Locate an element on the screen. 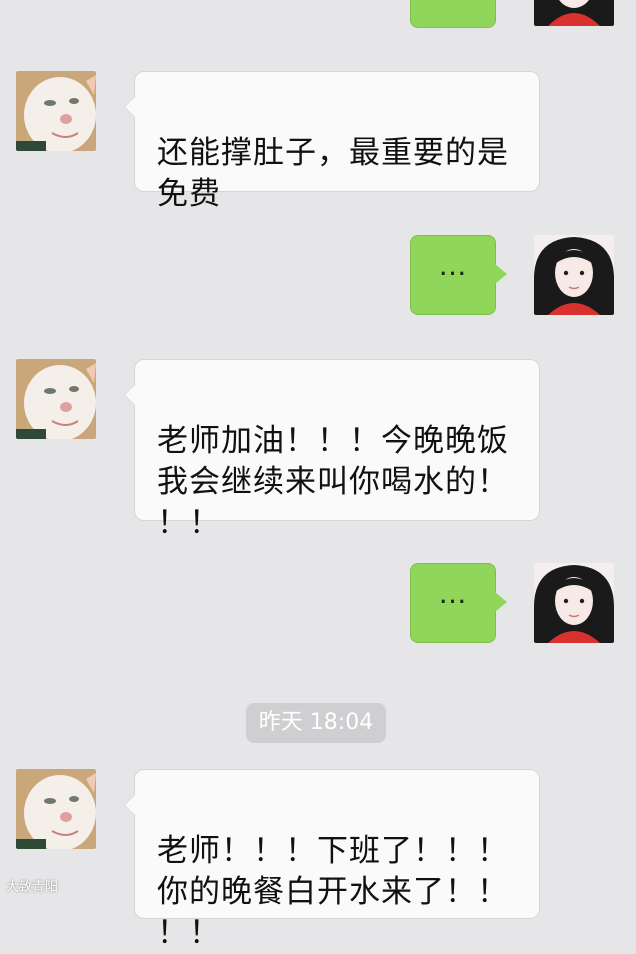  watermark-text: 大致青阳 is located at coordinates (32, 887).